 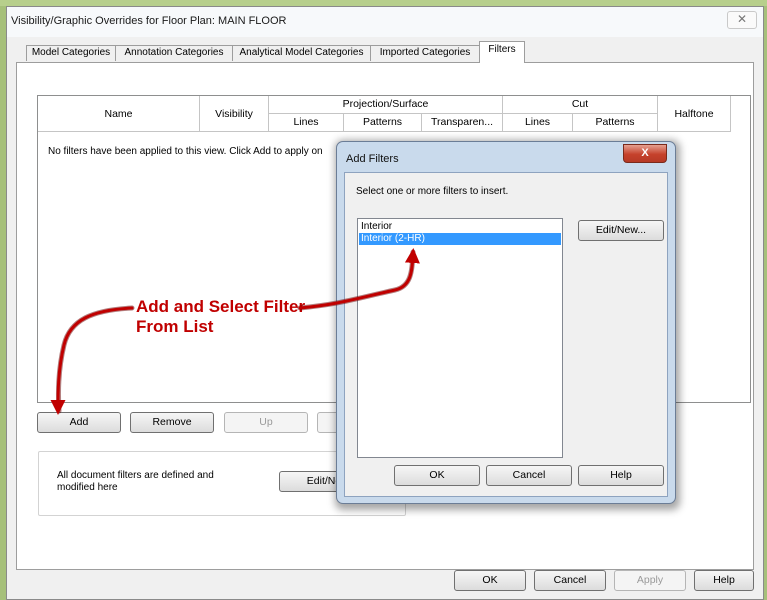 I want to click on tab-filters: Filters, so click(x=502, y=52).